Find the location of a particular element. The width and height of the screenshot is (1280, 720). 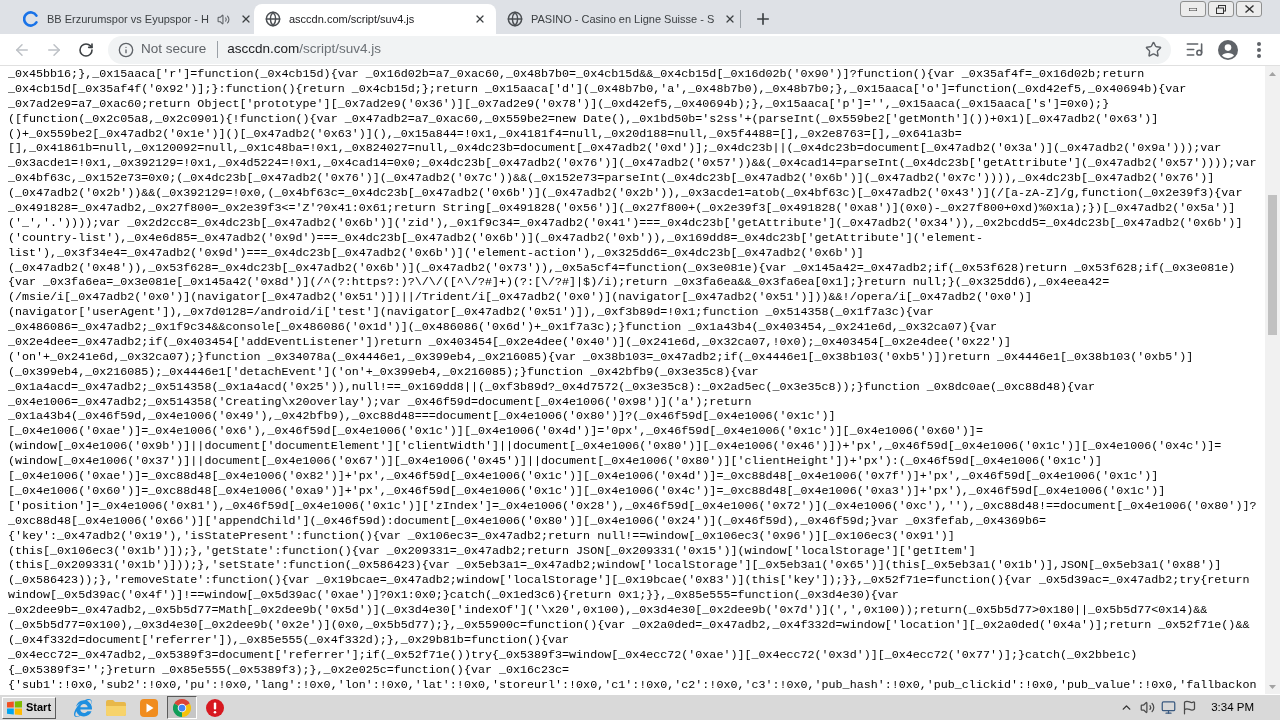

code-line: (window[_0x4e1006('0x9b')]||document['documentElement']['clientWidth']||document[_0x4e1006('0x80')][_0x4e1006('0x46')])+'px',_0x46f59d[_0x4e1006('0x1c')][_0x4e1006('0x4c')]= is located at coordinates (615, 447).